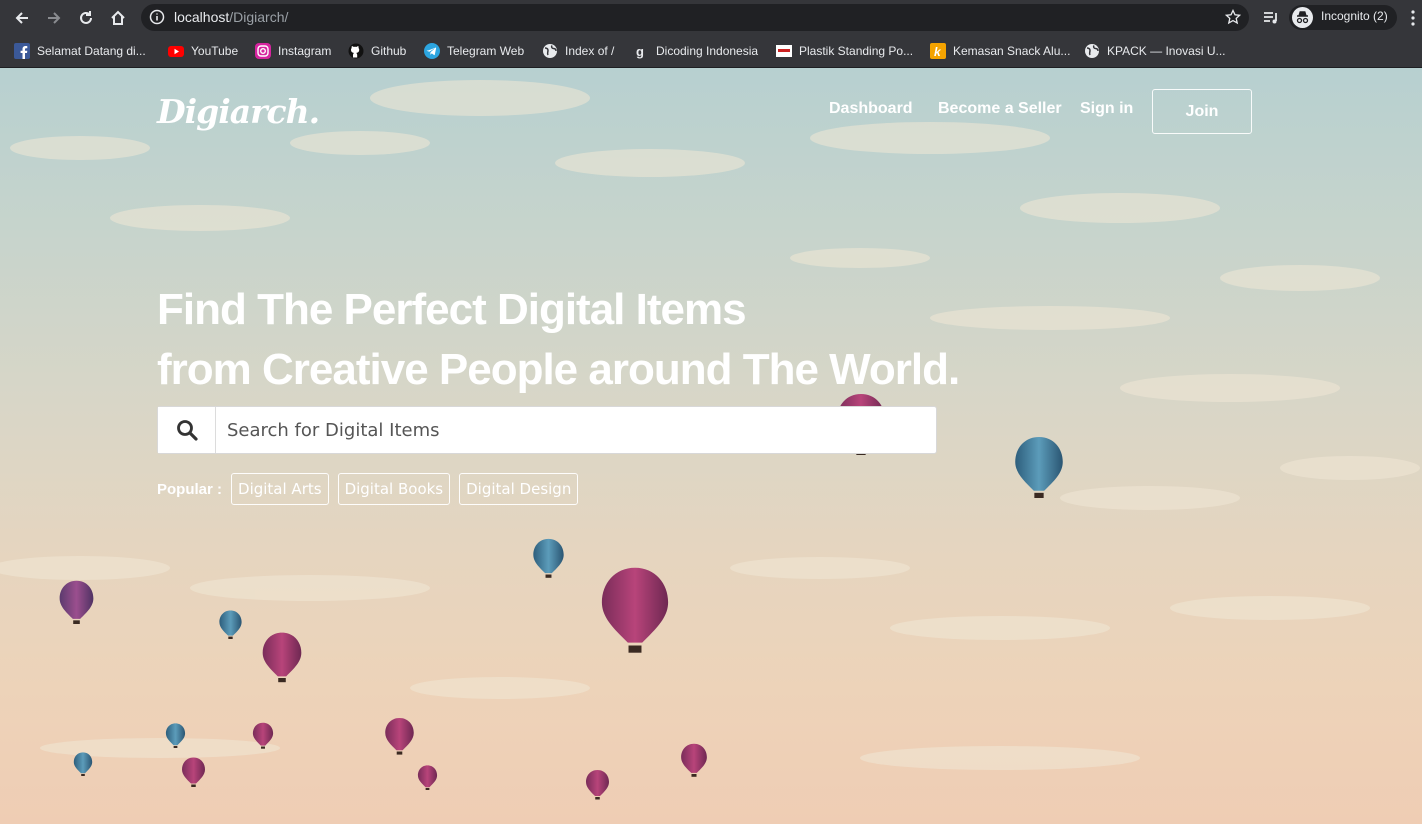 The image size is (1422, 824). I want to click on bookmark-label: Index of /, so click(590, 51).